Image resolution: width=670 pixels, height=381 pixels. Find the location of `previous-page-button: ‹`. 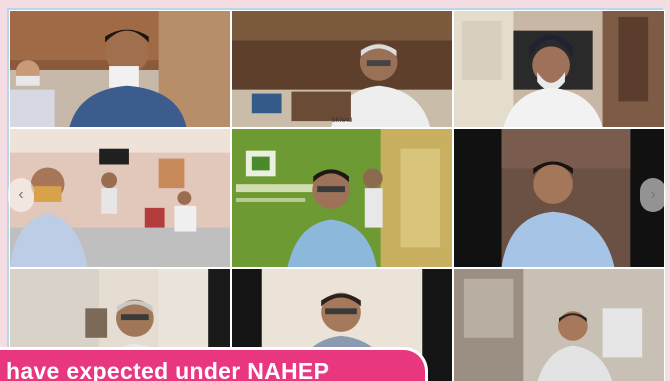

previous-page-button: ‹ is located at coordinates (21, 195).